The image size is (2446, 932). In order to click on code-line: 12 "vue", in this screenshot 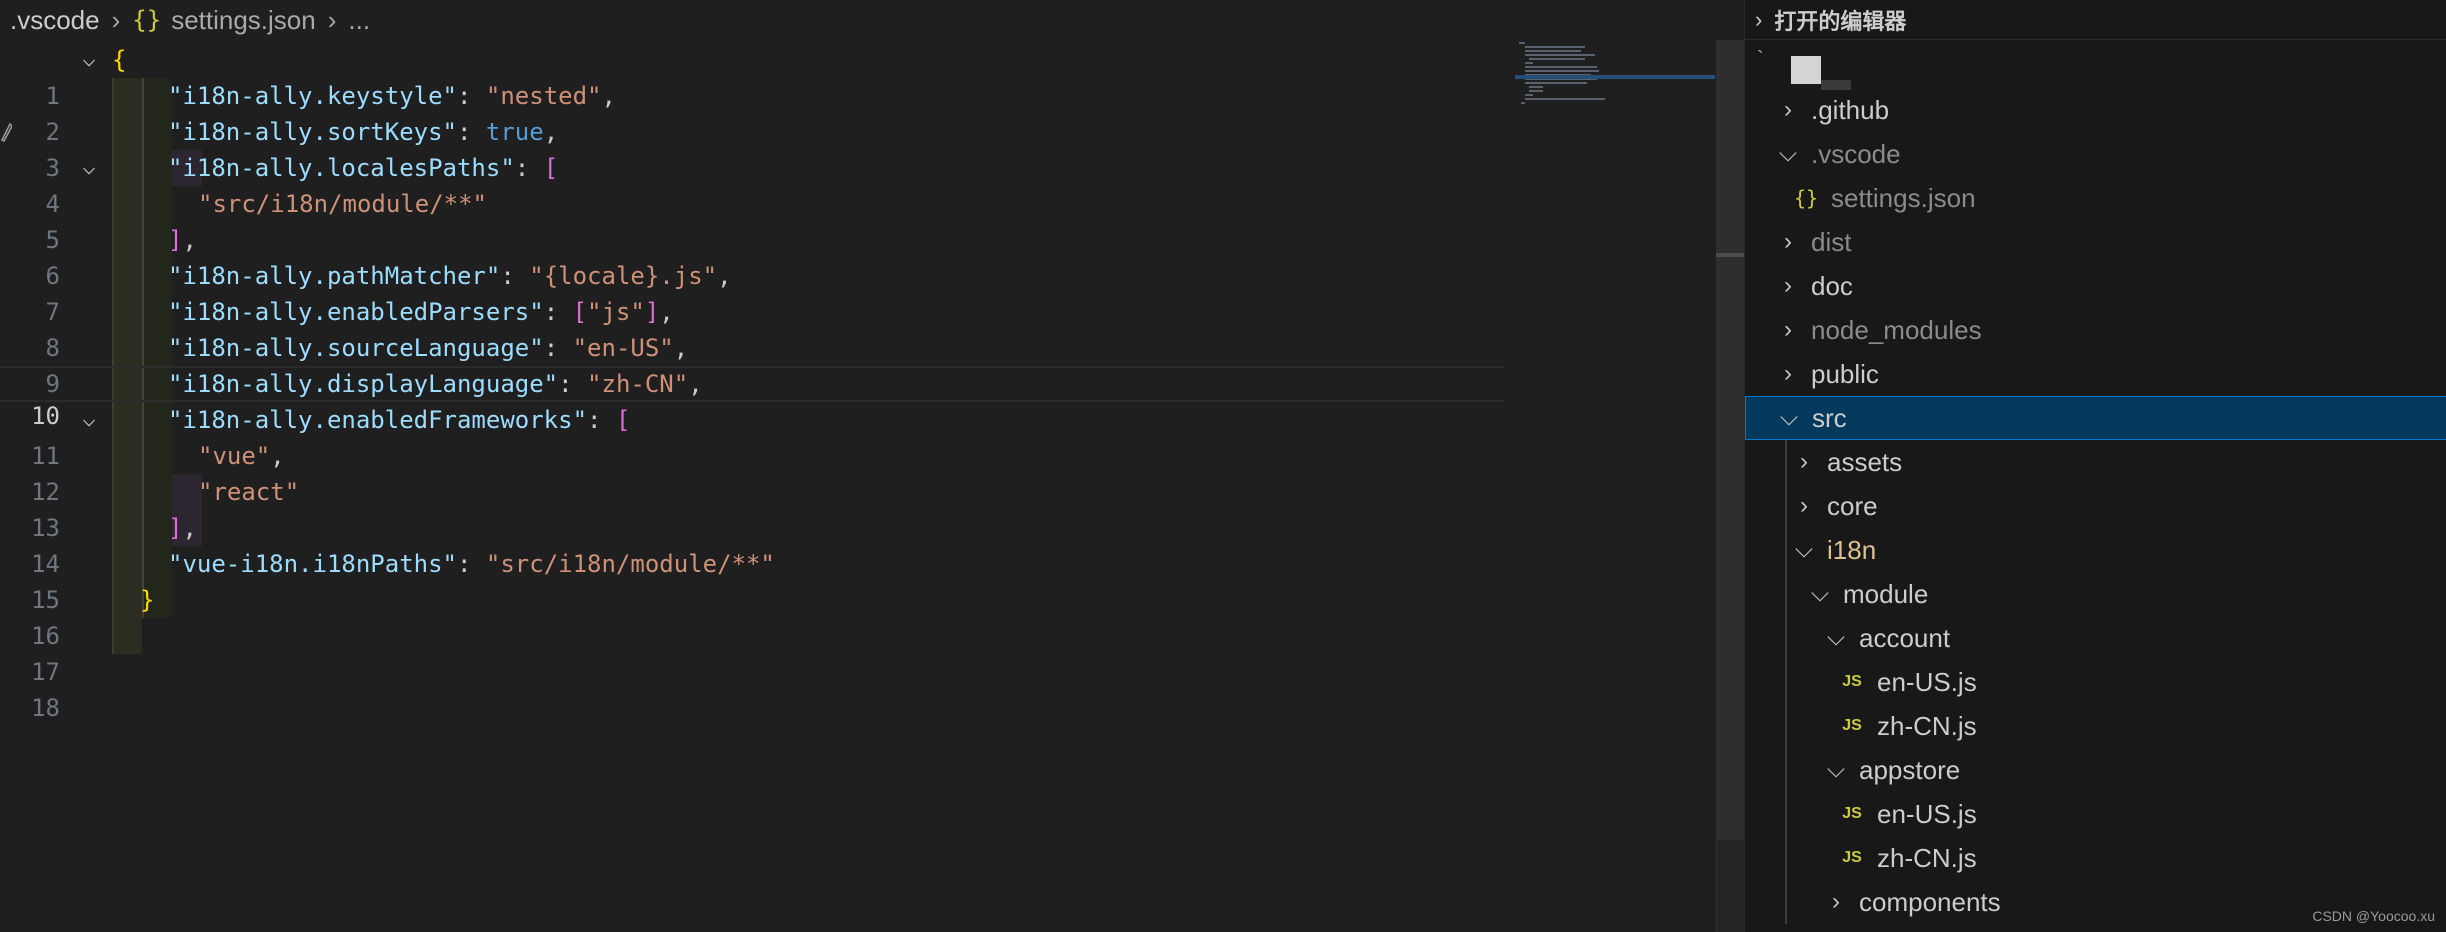, I will do `click(752, 472)`.